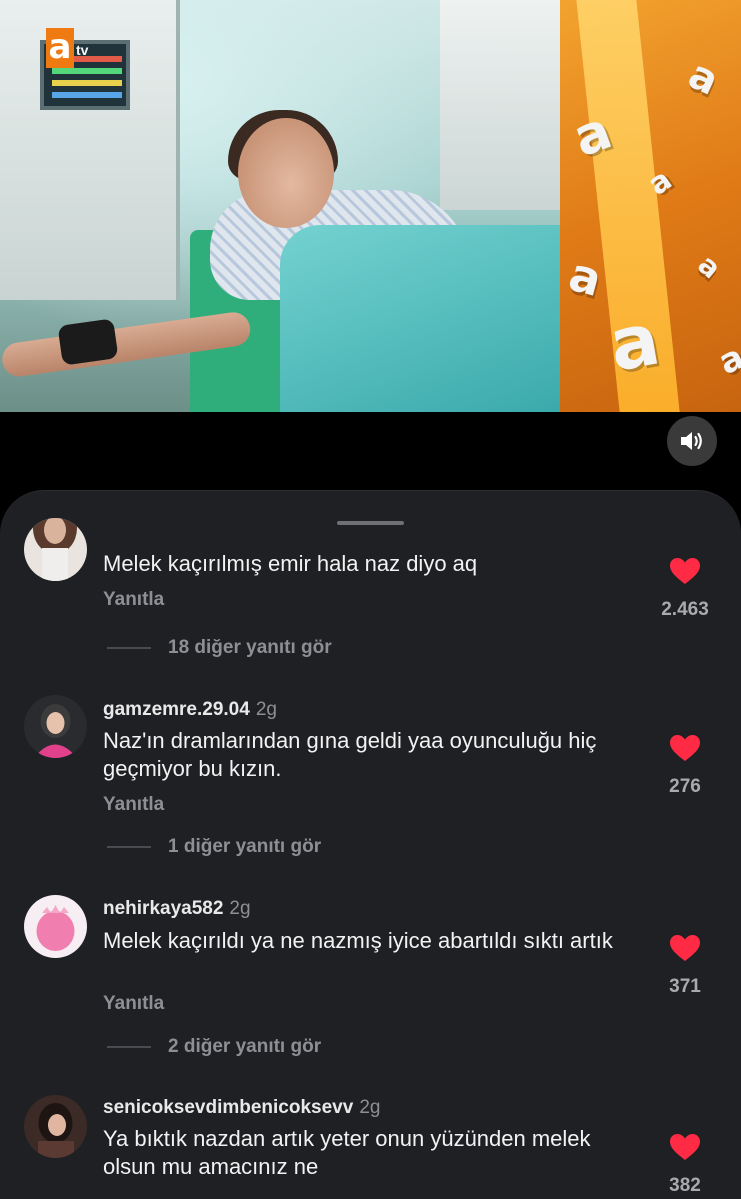  I want to click on username: gamzemre.29.04, so click(176, 709).